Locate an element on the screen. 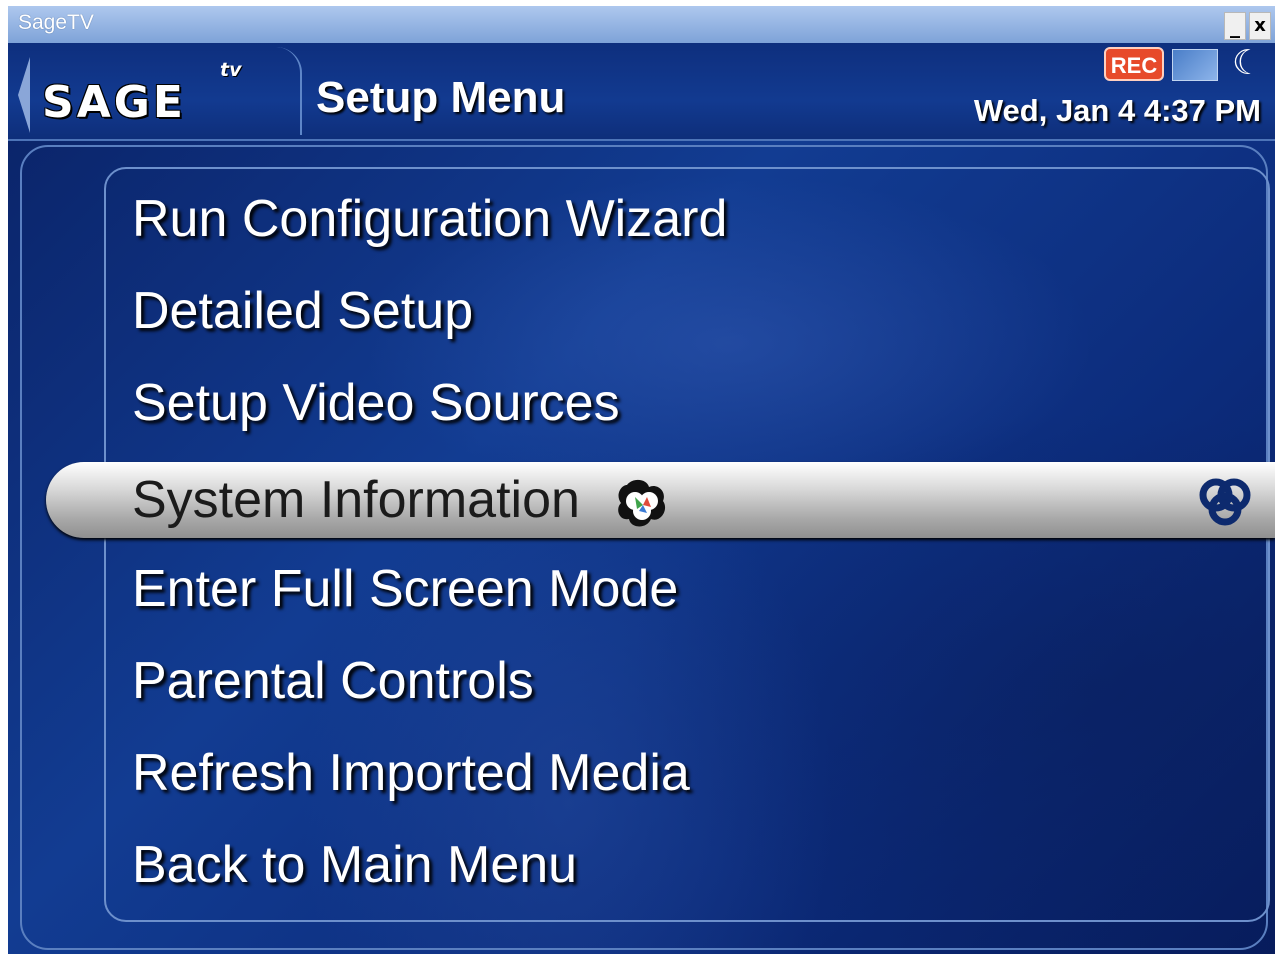  menu-item-setup-video-sources: Setup Video Sources is located at coordinates (376, 403).